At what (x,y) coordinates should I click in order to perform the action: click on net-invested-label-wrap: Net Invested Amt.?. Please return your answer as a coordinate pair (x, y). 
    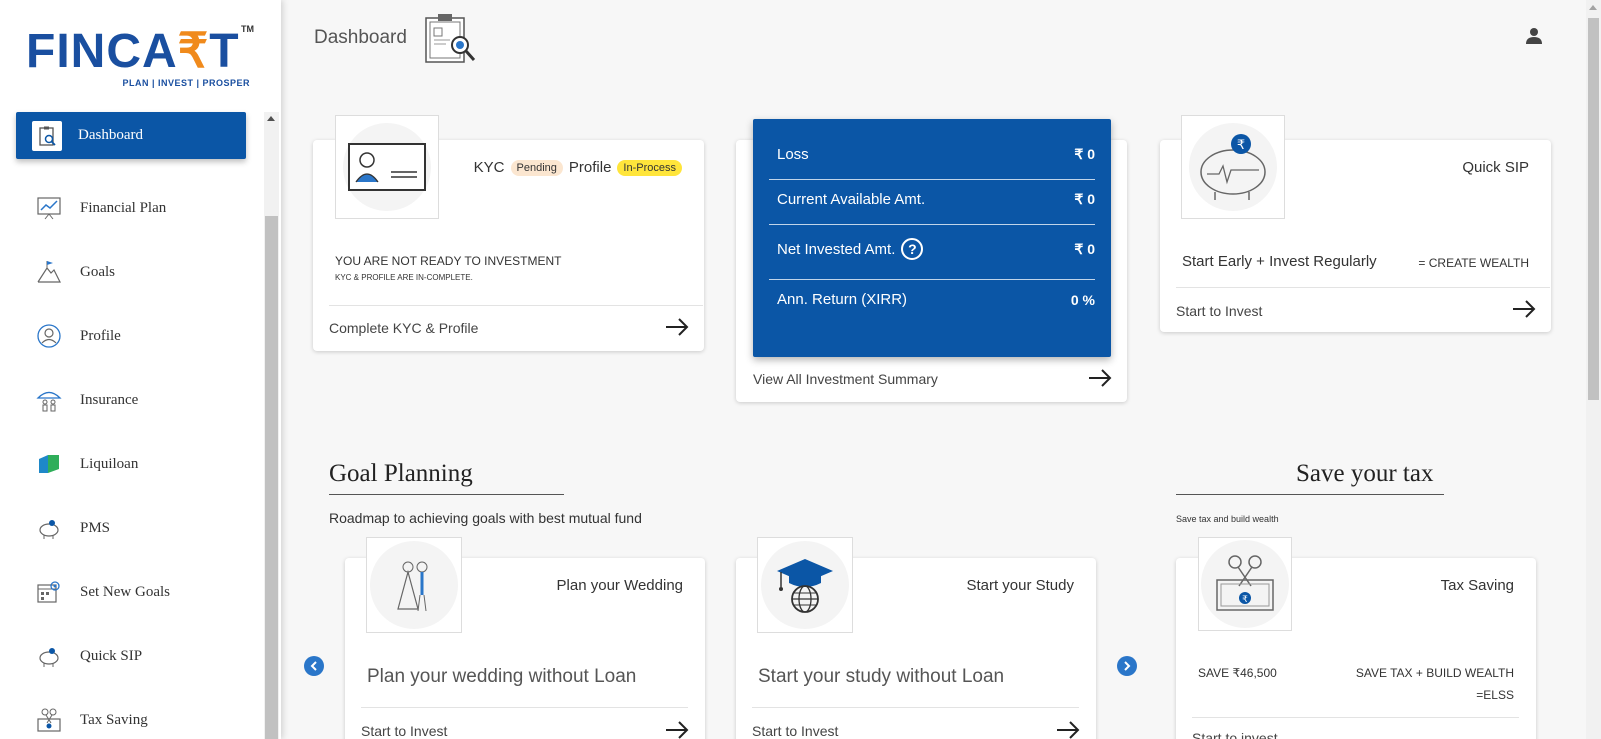
    Looking at the image, I should click on (850, 249).